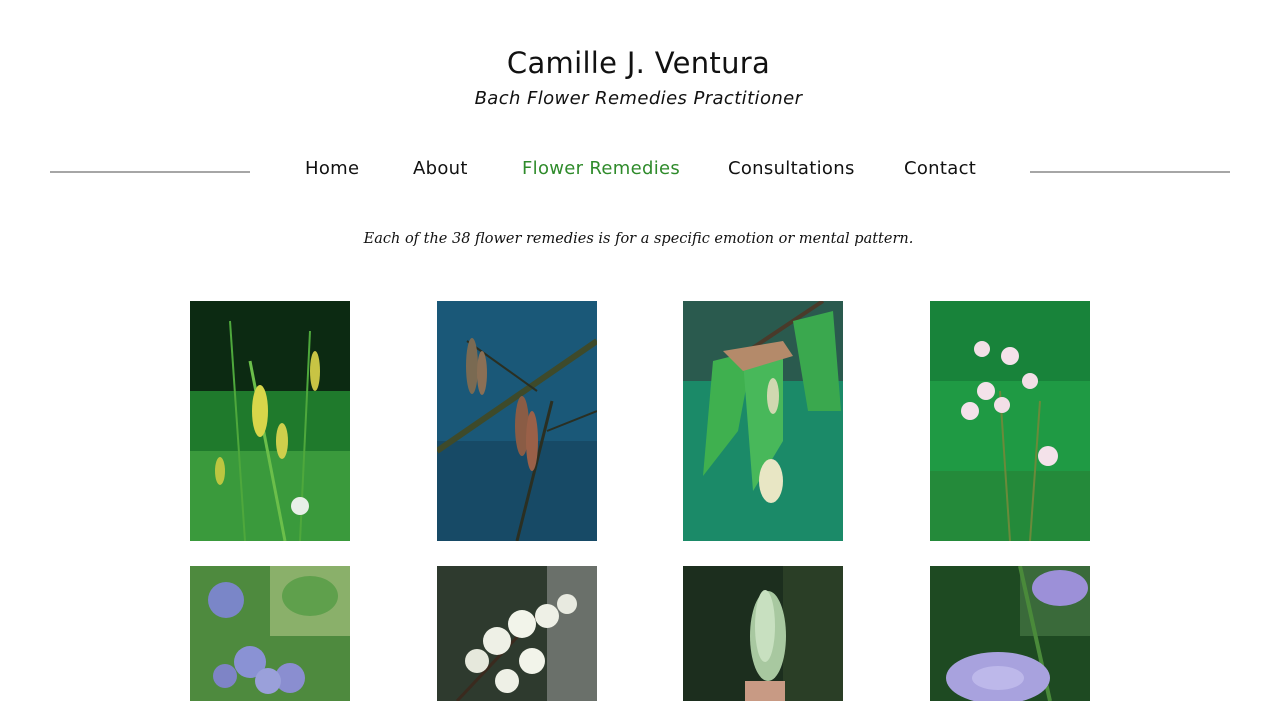 The image size is (1277, 701). Describe the element at coordinates (940, 168) in the screenshot. I see `nav-item-contact: Contact` at that location.